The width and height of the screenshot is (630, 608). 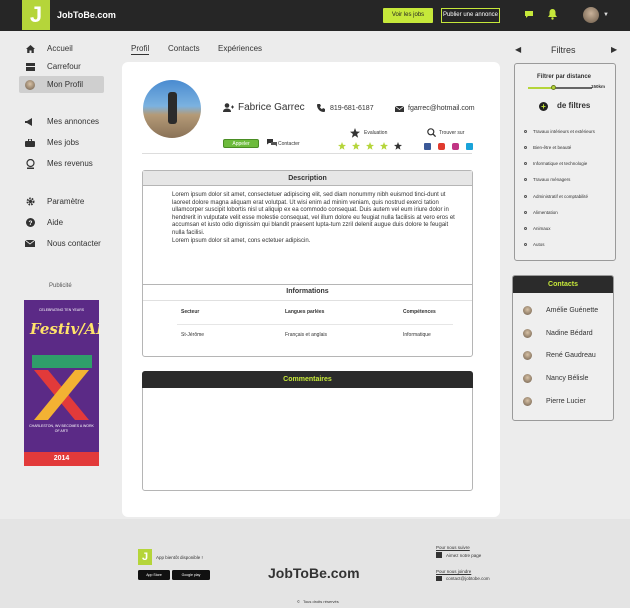 I want to click on sidebar-item-carrefour: Carrefour, so click(x=61, y=66).